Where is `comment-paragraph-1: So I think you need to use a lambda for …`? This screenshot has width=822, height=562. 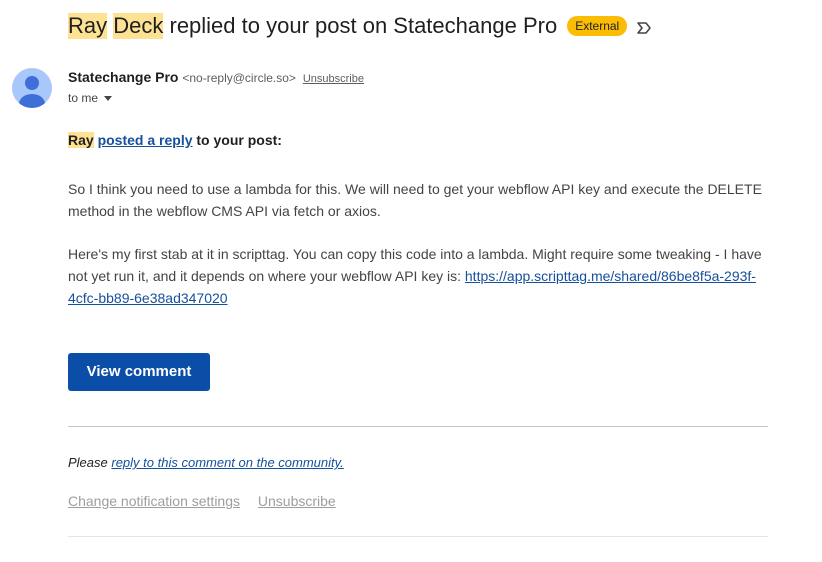 comment-paragraph-1: So I think you need to use a lambda for … is located at coordinates (415, 200).